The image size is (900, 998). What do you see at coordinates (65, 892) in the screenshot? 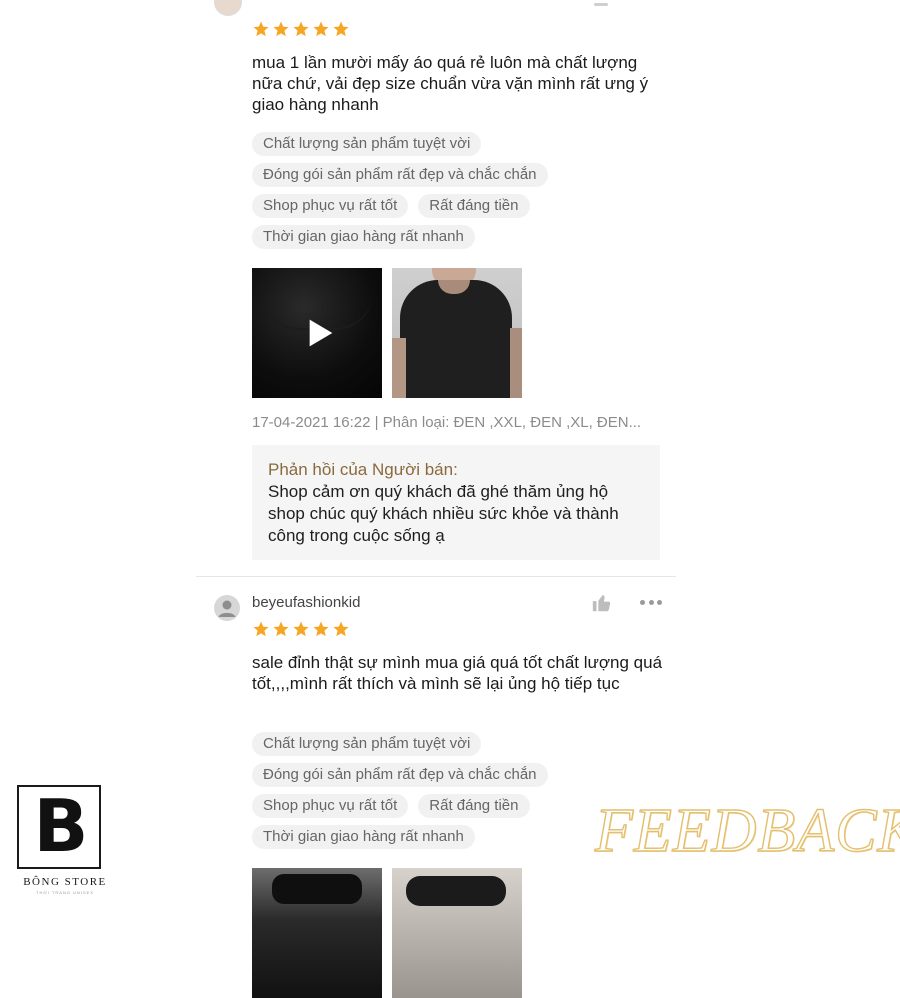
I see `brand-tagline: THỜI TRANG UNISEX` at bounding box center [65, 892].